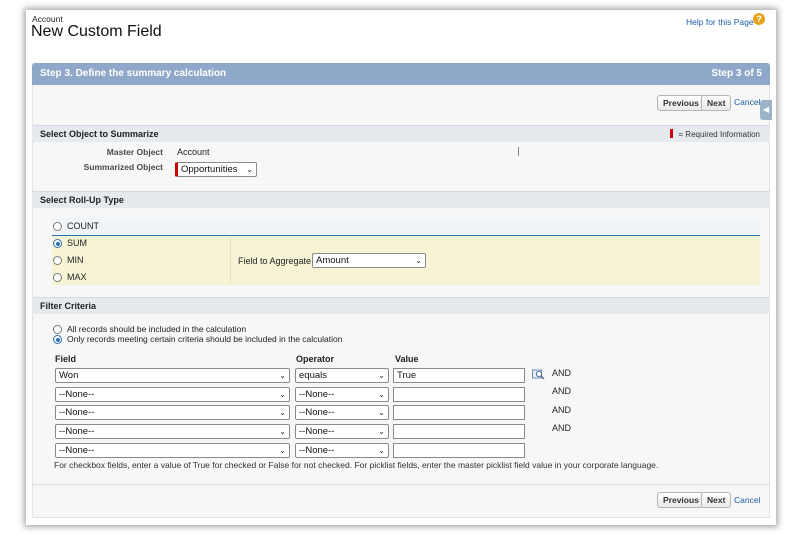 The height and width of the screenshot is (536, 800). What do you see at coordinates (99, 134) in the screenshot?
I see `section-title: Select Object to Summarize` at bounding box center [99, 134].